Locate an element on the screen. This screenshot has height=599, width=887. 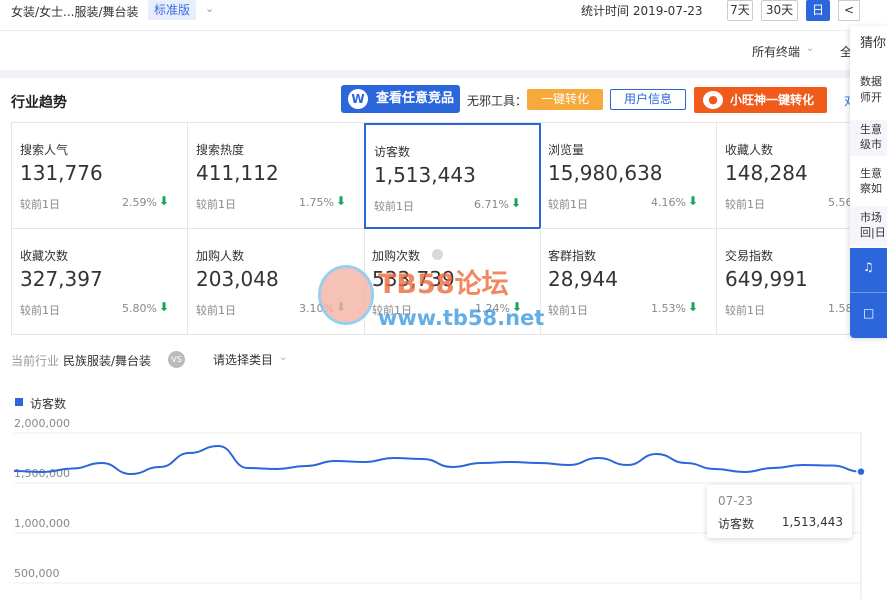
side-item: 生意 察如 is located at coordinates (868, 182).